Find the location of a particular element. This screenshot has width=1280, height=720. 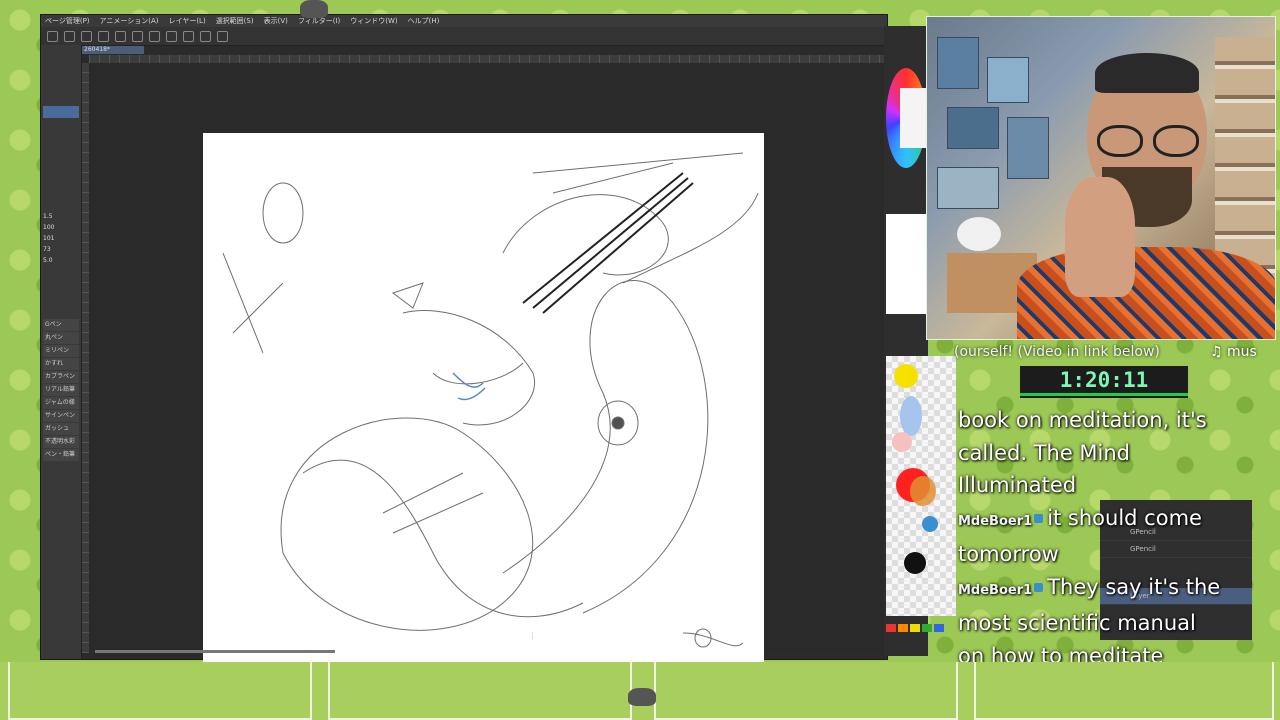

horizontal-scrollbar is located at coordinates (215, 651).